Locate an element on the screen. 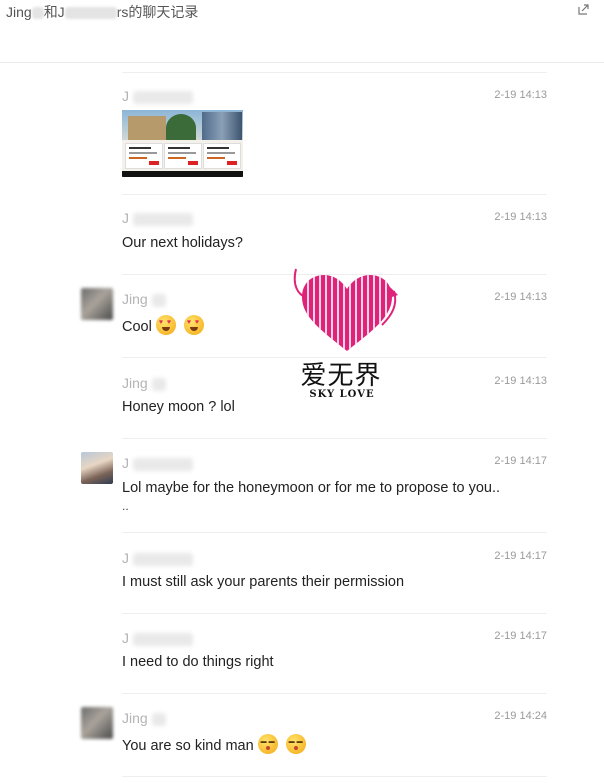 This screenshot has height=783, width=604. message-text: You are so kind man ▬ ▬ ▬ ▬ is located at coordinates (332, 745).